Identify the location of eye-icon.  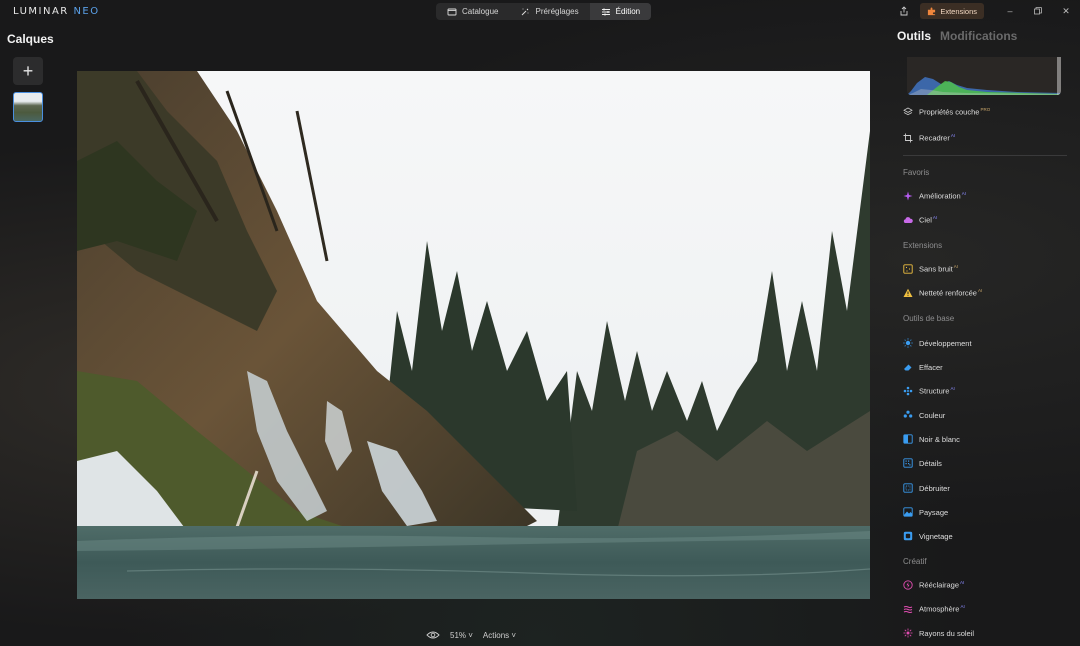
(433, 635).